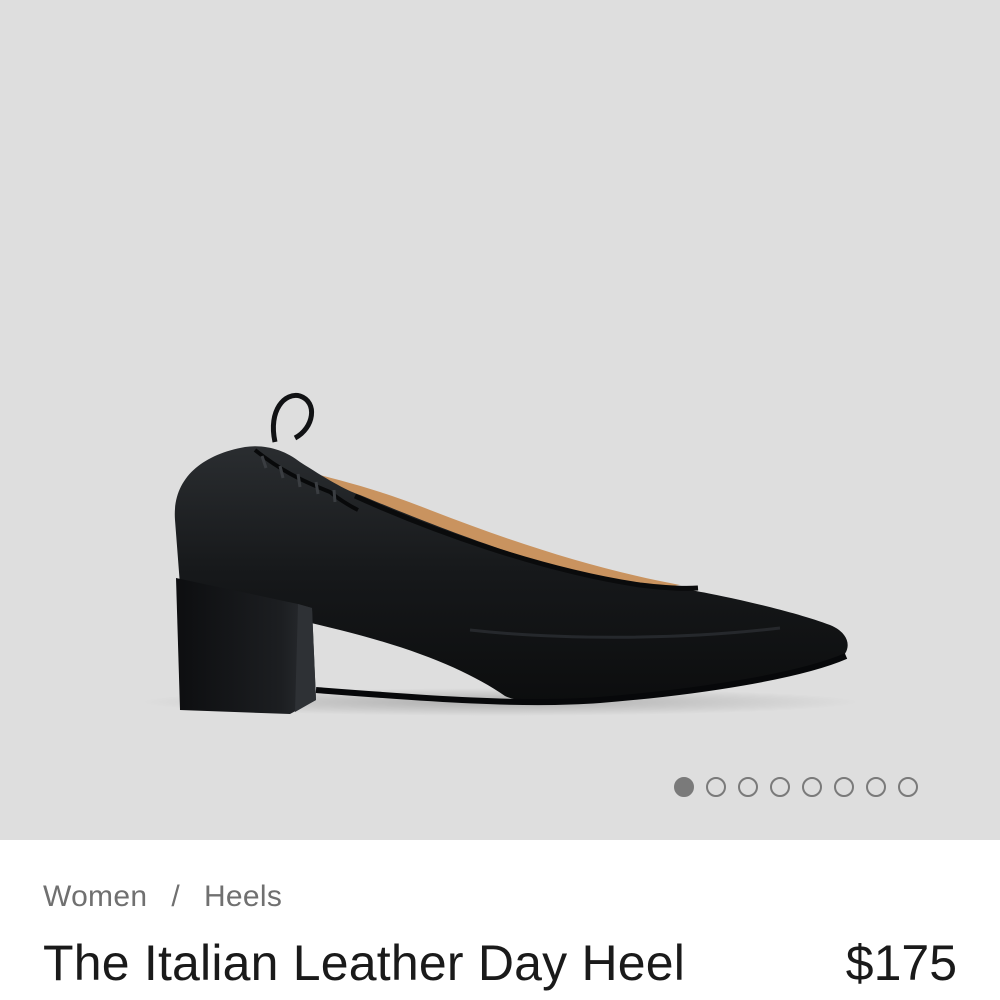  I want to click on breadcrumb-women: Women, so click(95, 897).